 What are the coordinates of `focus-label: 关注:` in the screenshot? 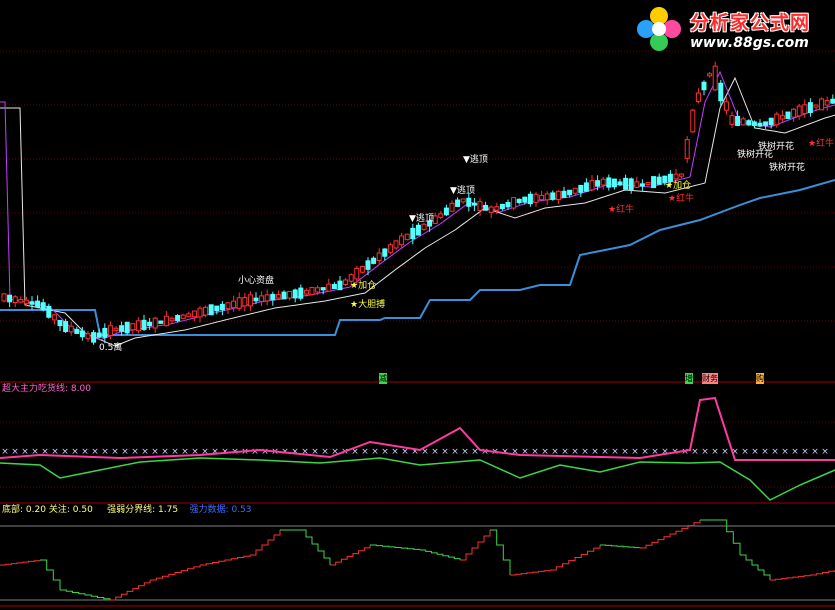 It's located at (59, 510).